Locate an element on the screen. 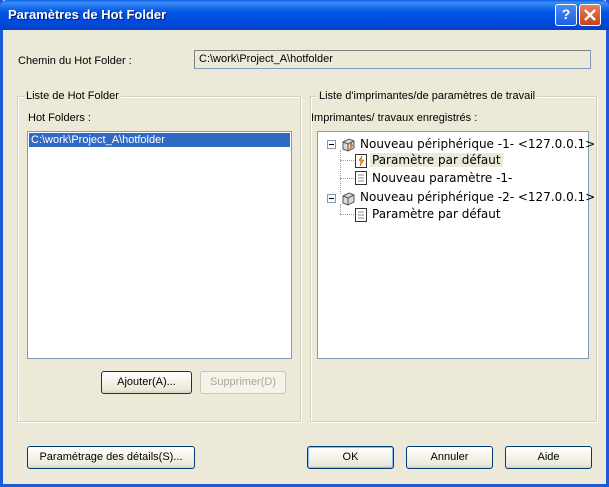 The width and height of the screenshot is (609, 487). hot-folder-group-title: Liste de Hot Folder is located at coordinates (72, 96).